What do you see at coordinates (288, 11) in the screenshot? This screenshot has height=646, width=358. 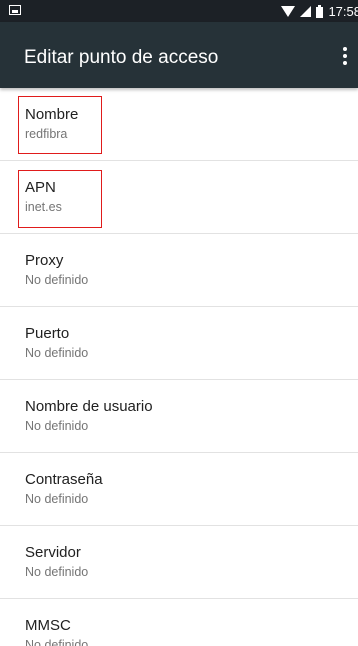 I see `wifi-icon` at bounding box center [288, 11].